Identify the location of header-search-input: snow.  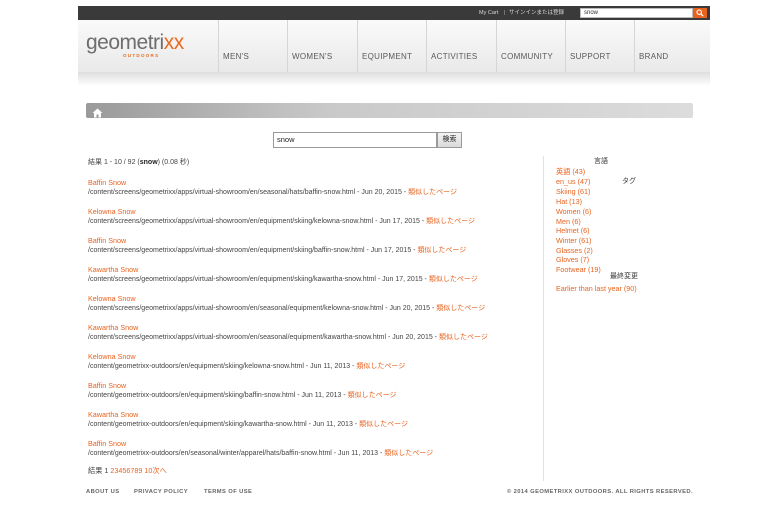
(636, 13).